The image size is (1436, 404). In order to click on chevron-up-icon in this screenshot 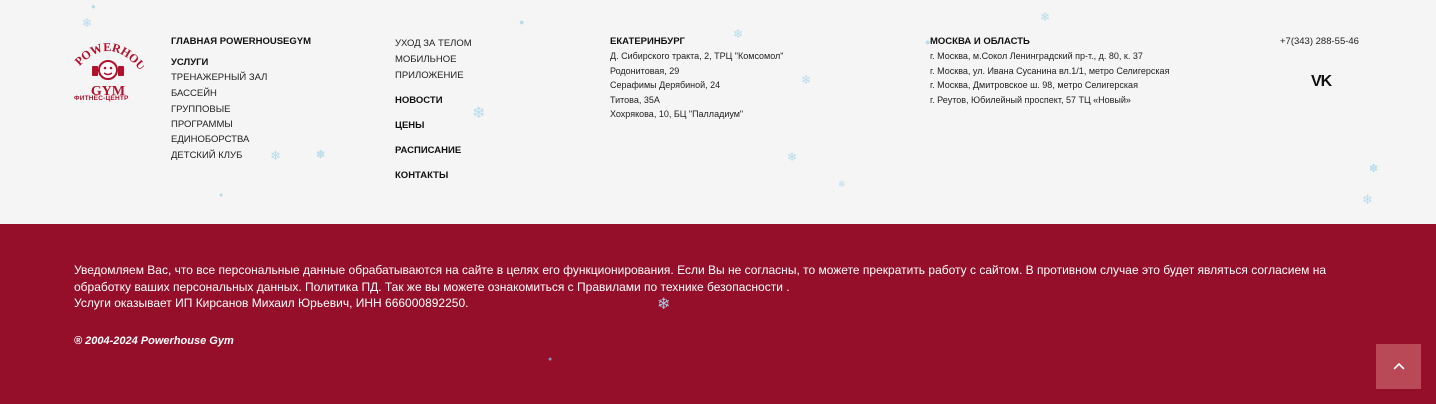, I will do `click(1398, 366)`.